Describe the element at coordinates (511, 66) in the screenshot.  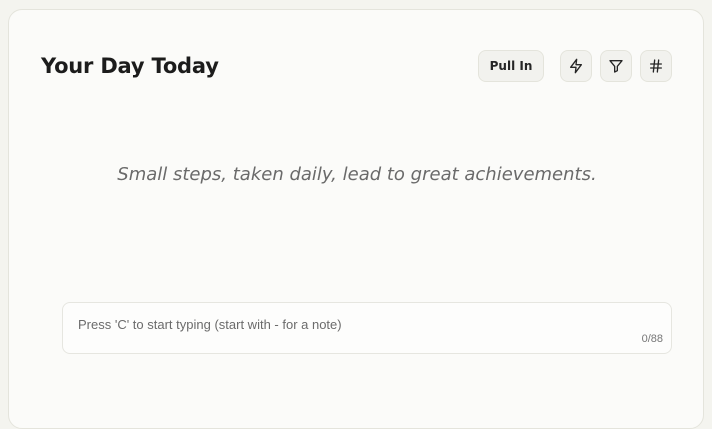
I see `pull-in-button: Pull In` at that location.